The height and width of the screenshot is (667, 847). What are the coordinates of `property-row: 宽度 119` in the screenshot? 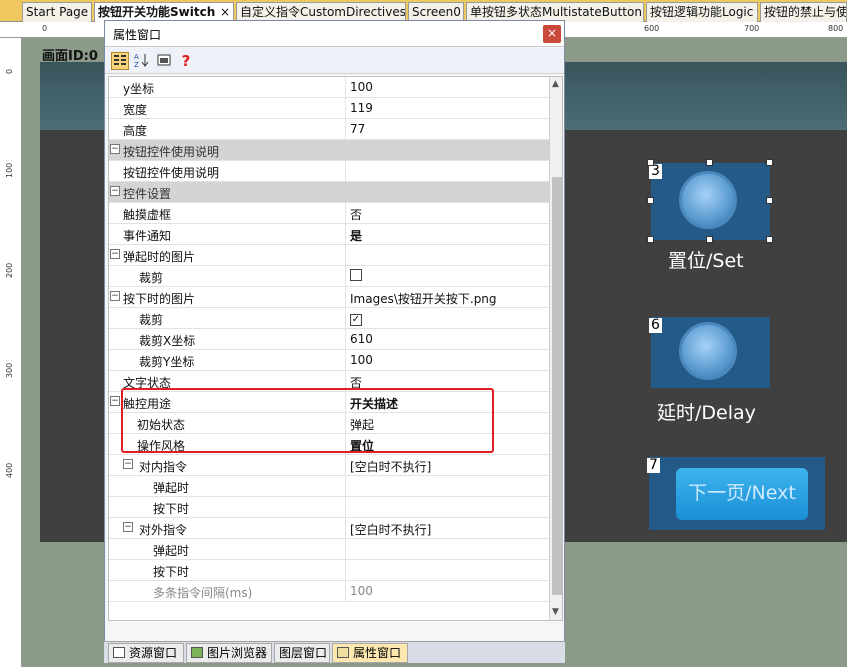 It's located at (329, 108).